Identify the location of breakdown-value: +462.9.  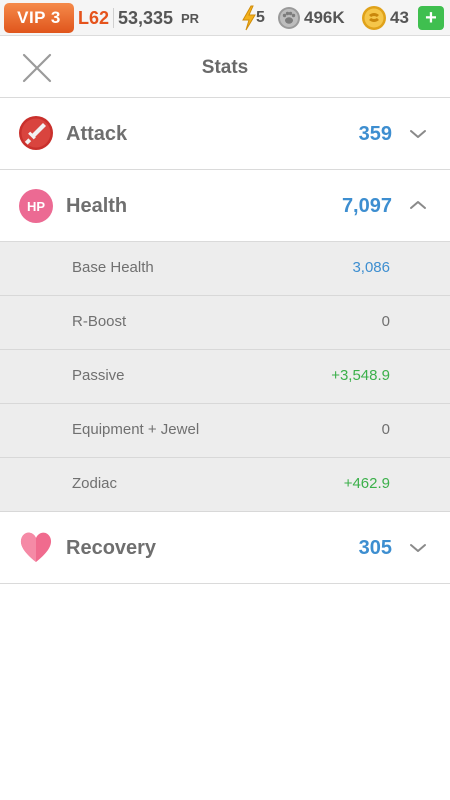
(366, 483).